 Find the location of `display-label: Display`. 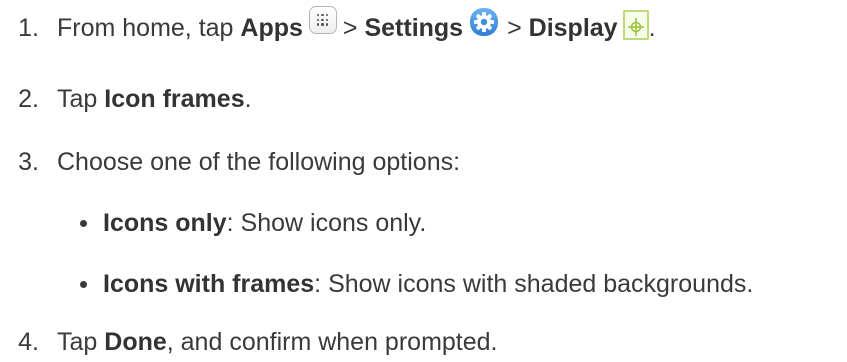

display-label: Display is located at coordinates (573, 27).